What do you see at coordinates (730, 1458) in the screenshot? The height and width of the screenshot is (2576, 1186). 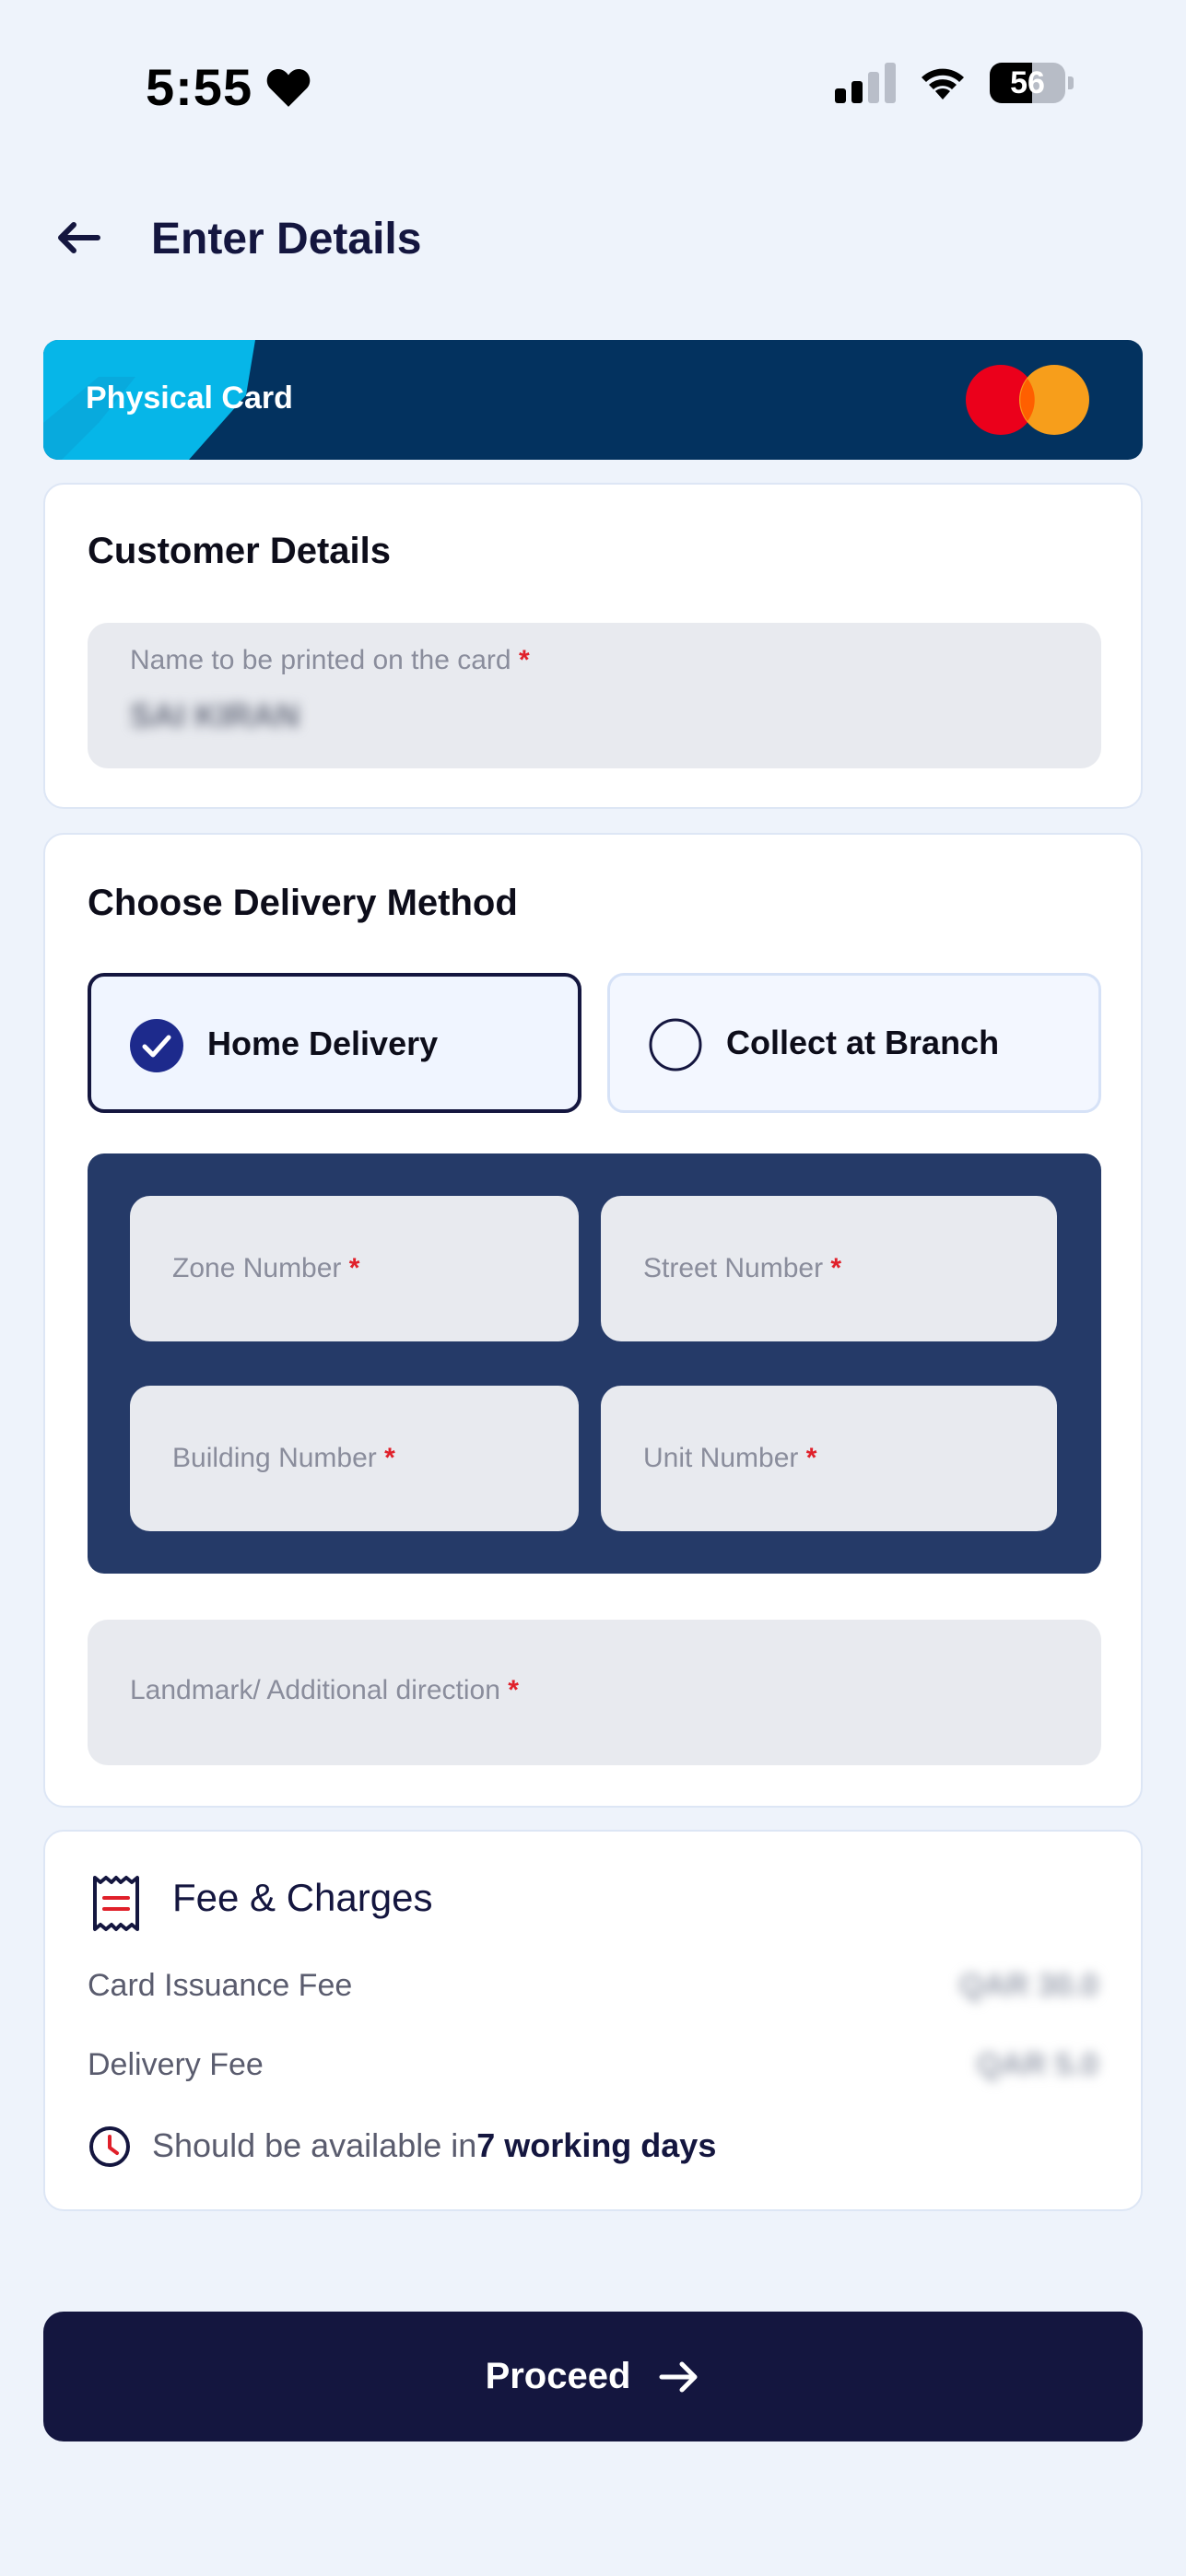 I see `unit-number-label: Unit Number *` at bounding box center [730, 1458].